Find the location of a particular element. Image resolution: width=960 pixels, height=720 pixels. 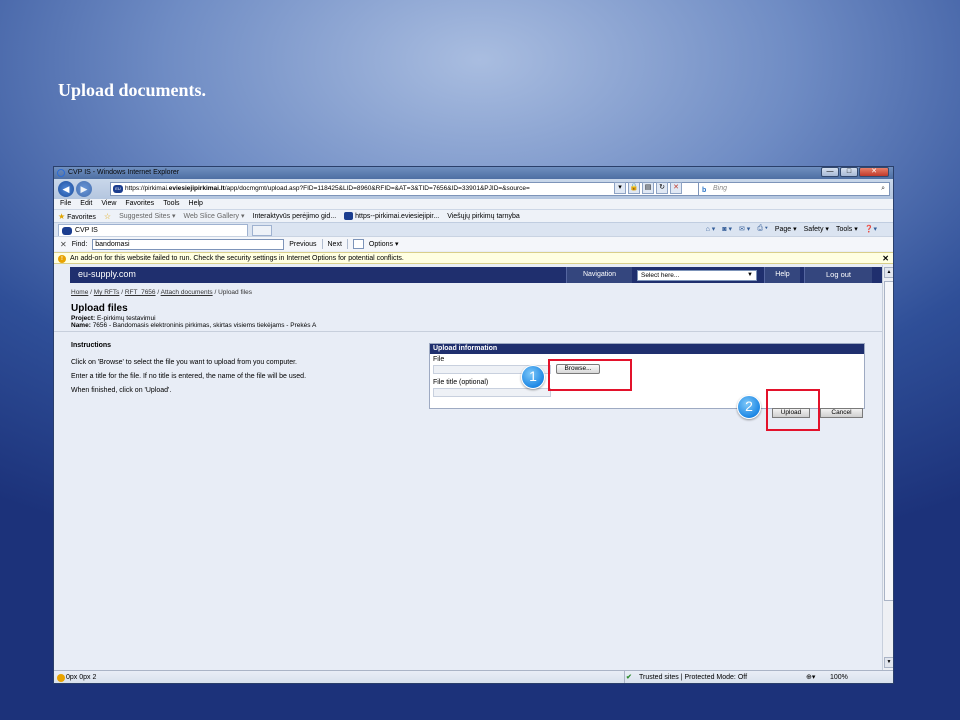

divider is located at coordinates (468, 331).